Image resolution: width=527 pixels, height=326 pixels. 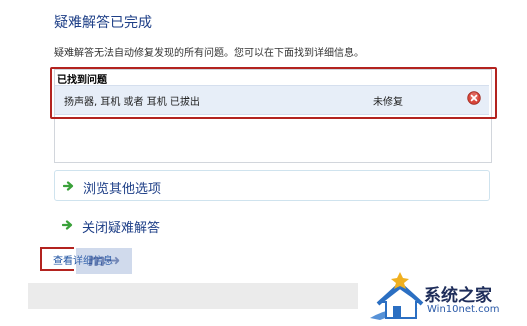 I want to click on watermark-url: Win10net.com, so click(x=463, y=309).